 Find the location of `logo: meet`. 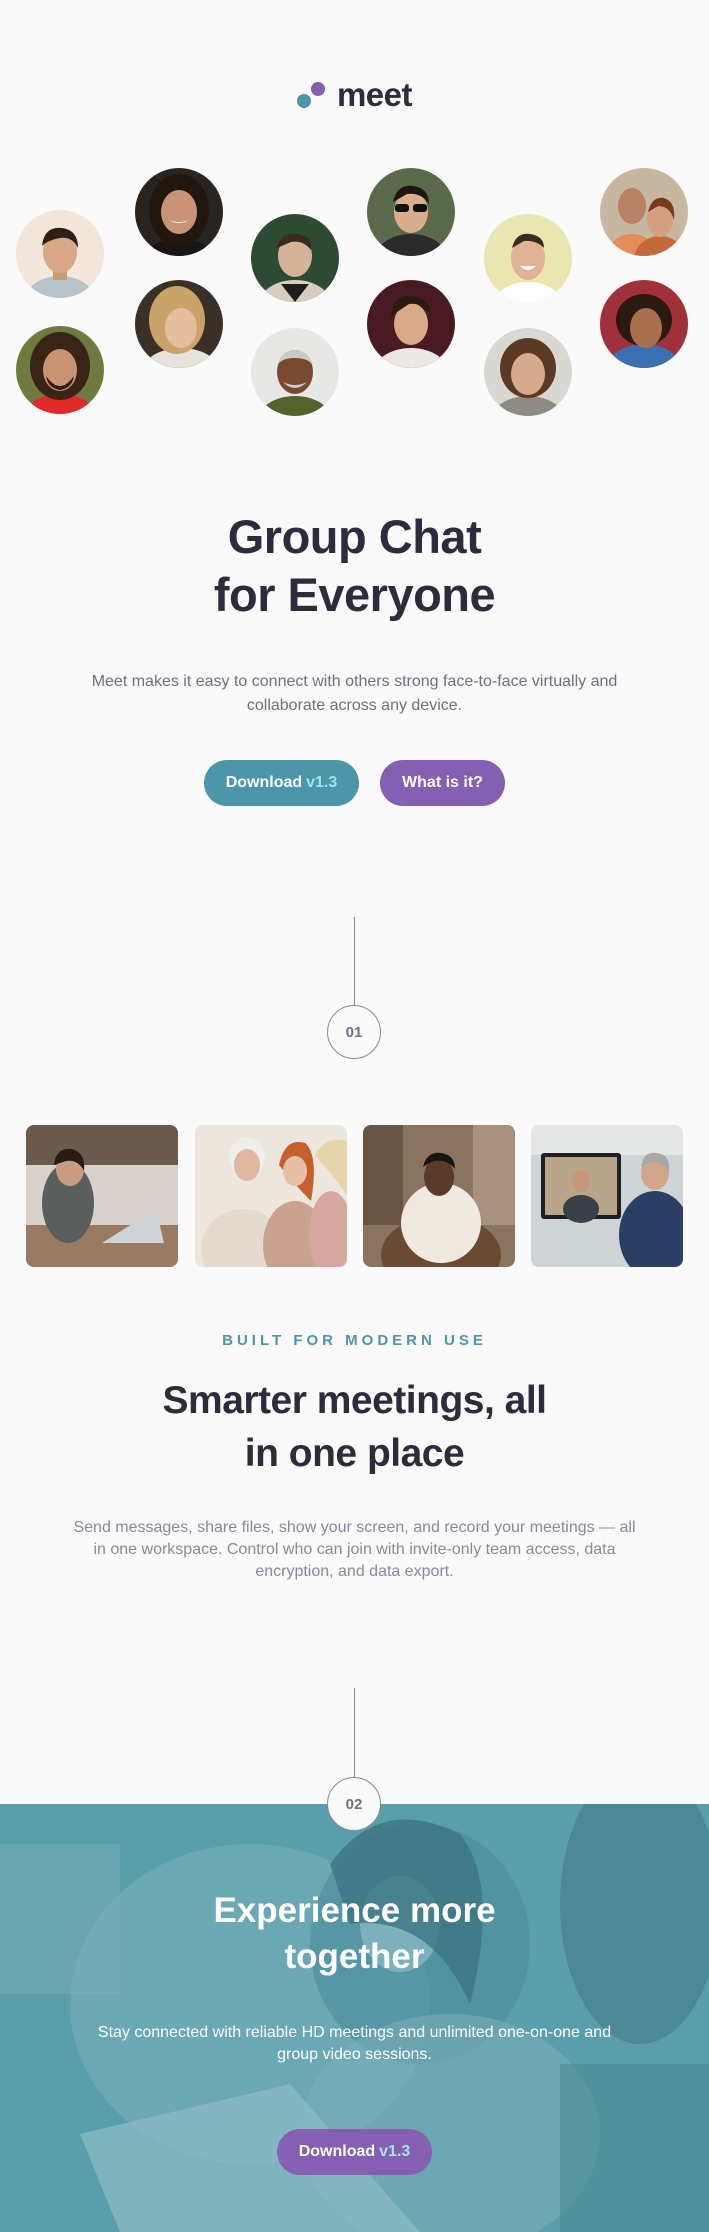

logo: meet is located at coordinates (354, 95).